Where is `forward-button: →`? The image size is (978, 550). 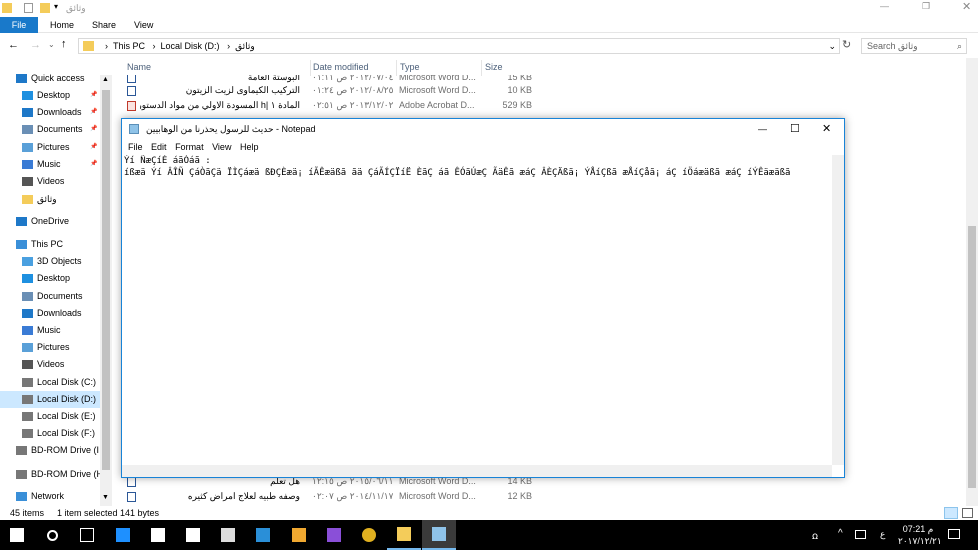
forward-button: → is located at coordinates (35, 45).